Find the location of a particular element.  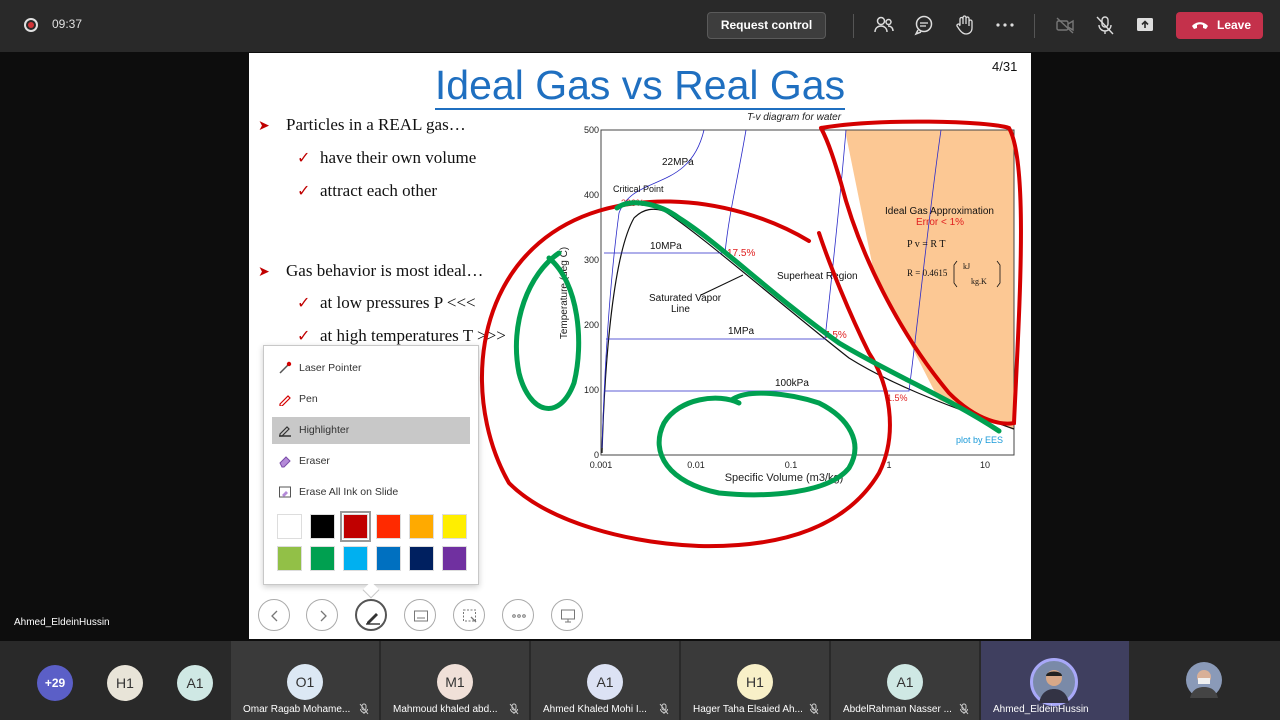

zoom-slide-icon is located at coordinates (470, 616).